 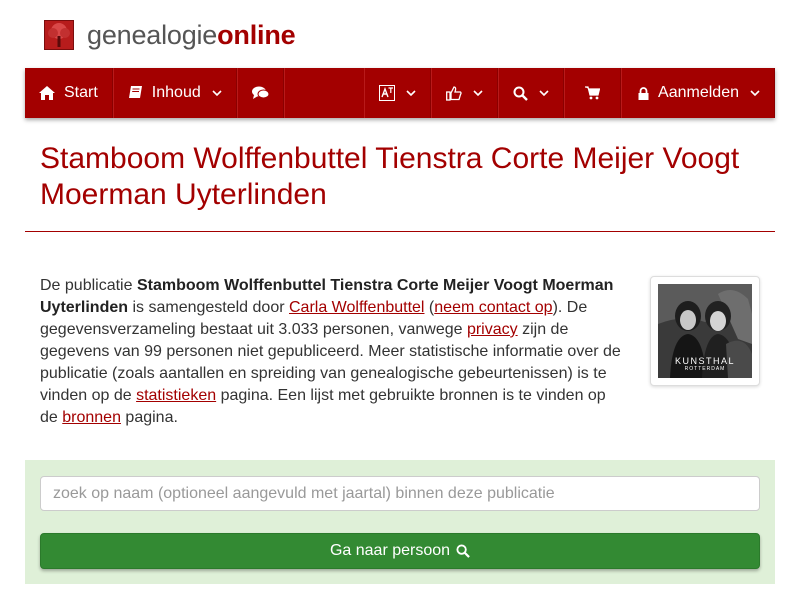 What do you see at coordinates (191, 34) in the screenshot?
I see `brand-name: genealogieonline` at bounding box center [191, 34].